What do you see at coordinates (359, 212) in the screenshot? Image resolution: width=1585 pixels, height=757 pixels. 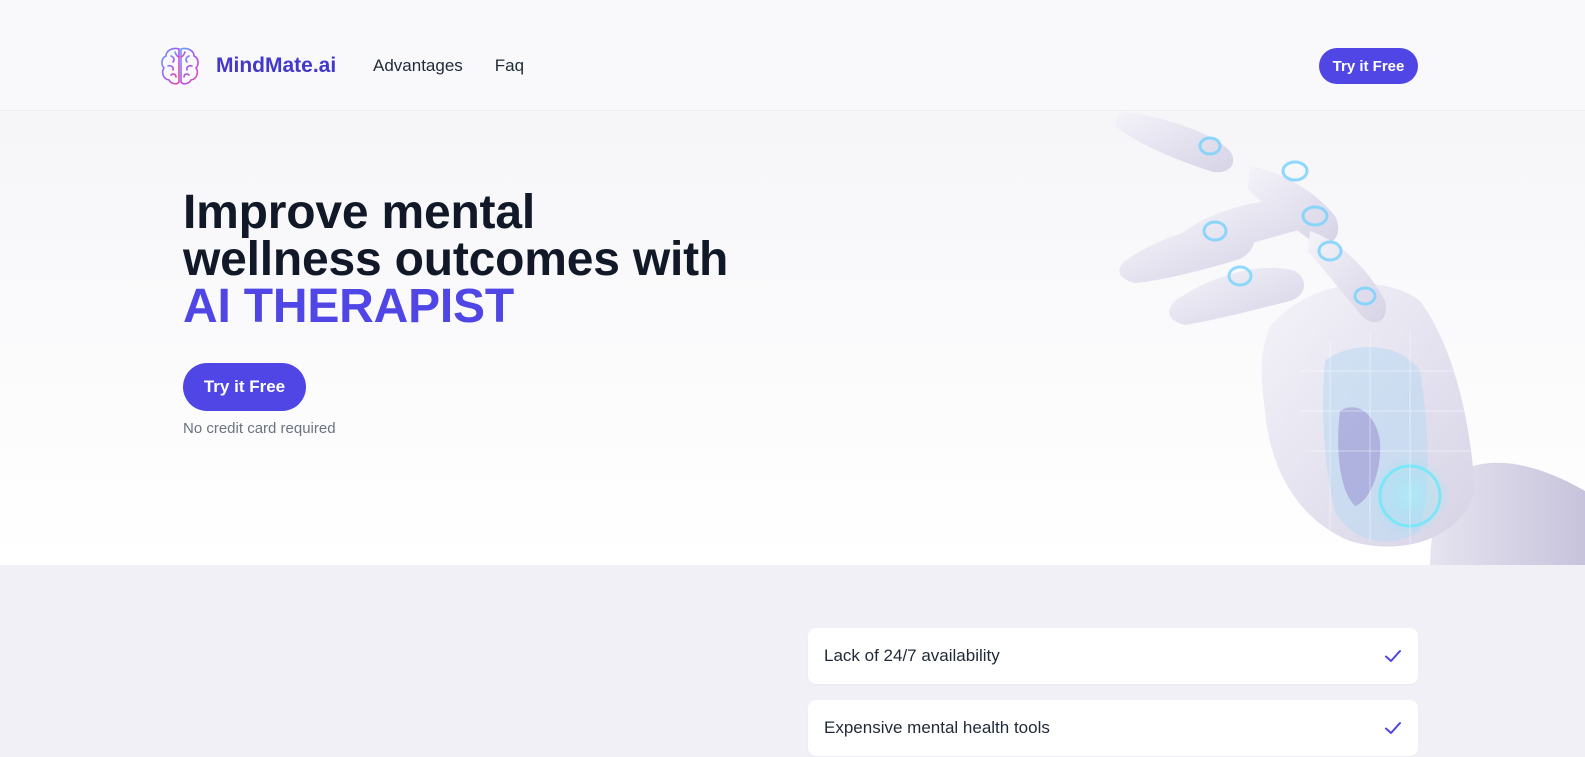 I see `hero-title-line1: Improve mental` at bounding box center [359, 212].